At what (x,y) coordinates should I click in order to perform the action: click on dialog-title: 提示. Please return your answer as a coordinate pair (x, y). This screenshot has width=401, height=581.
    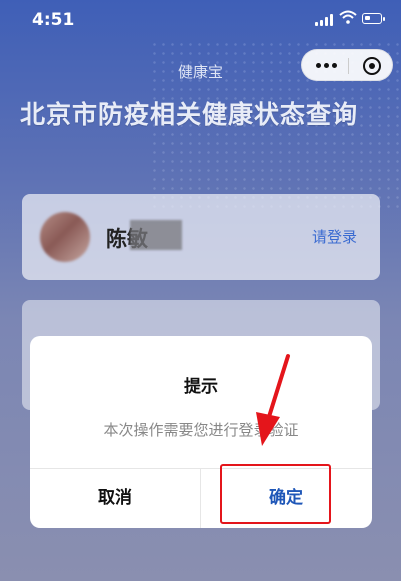
    Looking at the image, I should click on (201, 387).